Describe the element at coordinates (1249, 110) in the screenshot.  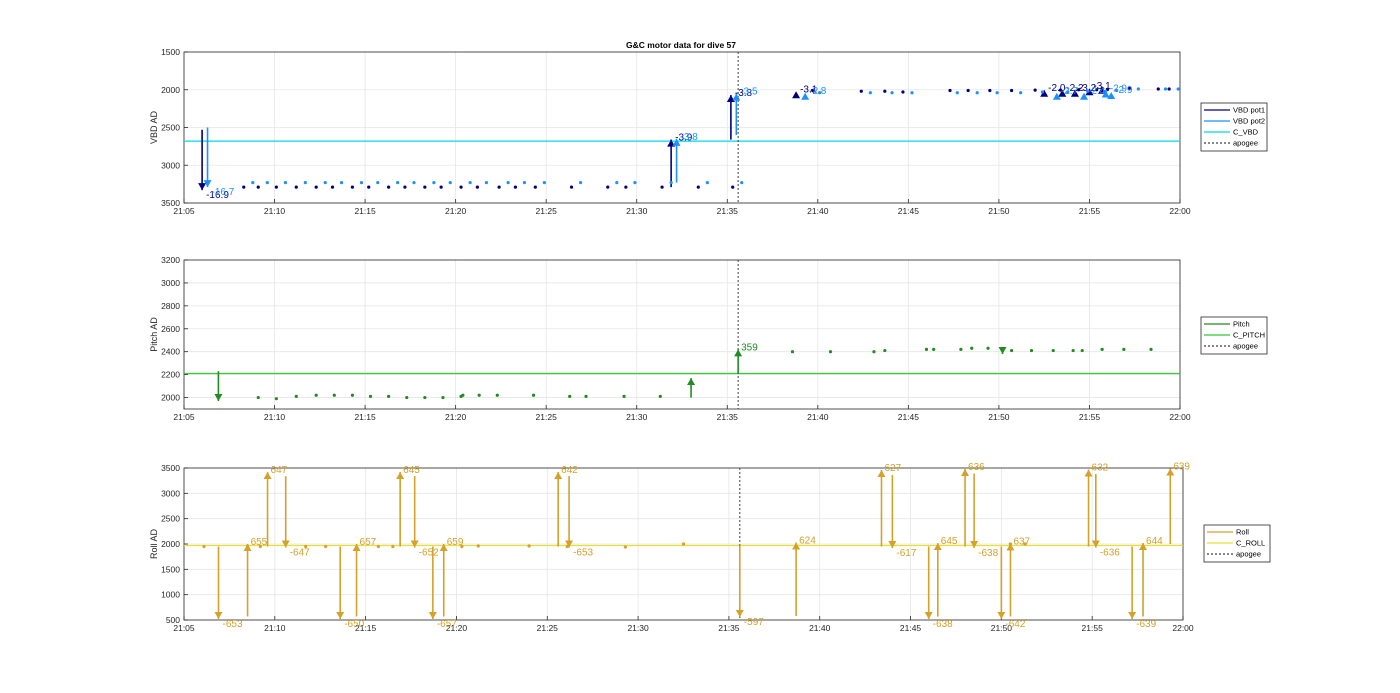
I see `legend-label: VBD pot1` at that location.